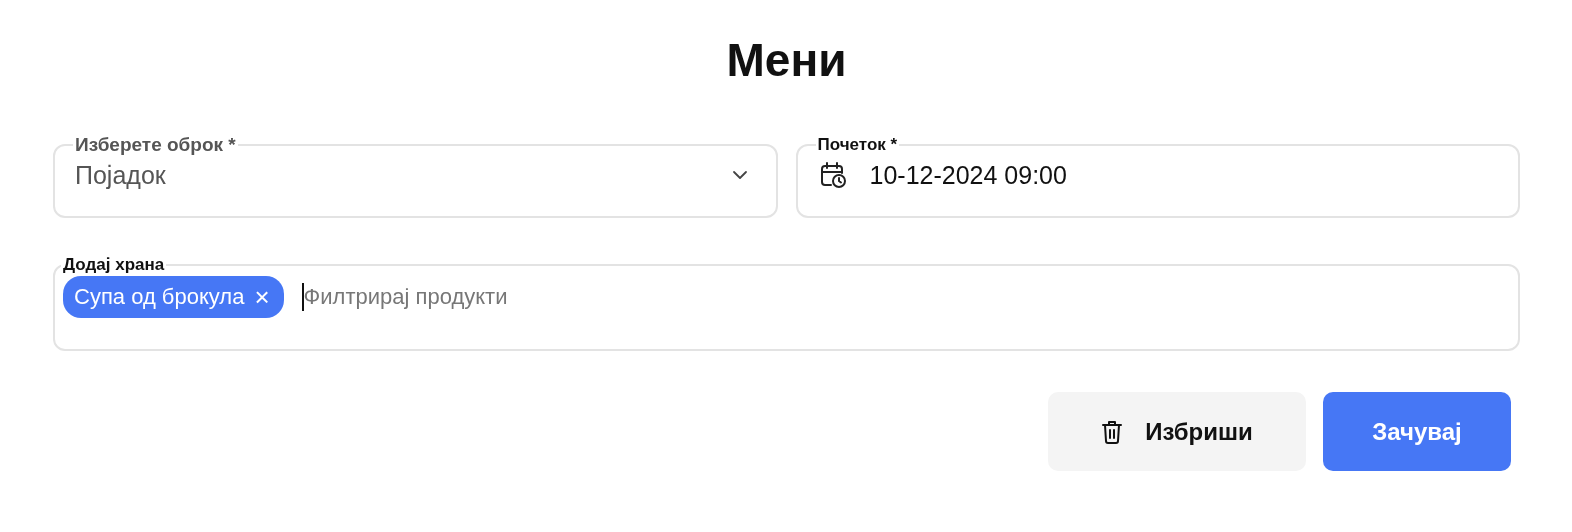  Describe the element at coordinates (786, 60) in the screenshot. I see `page-title: Мени` at that location.